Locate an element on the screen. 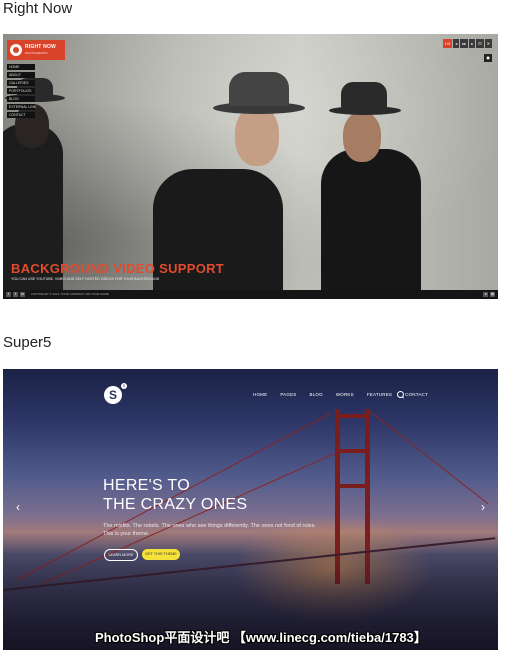  pause-icon: ▸▸ is located at coordinates (464, 43).